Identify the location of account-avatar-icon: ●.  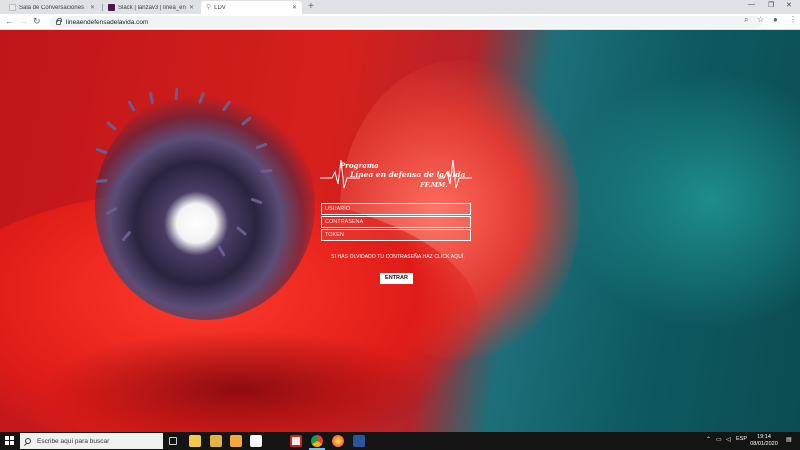
(775, 19).